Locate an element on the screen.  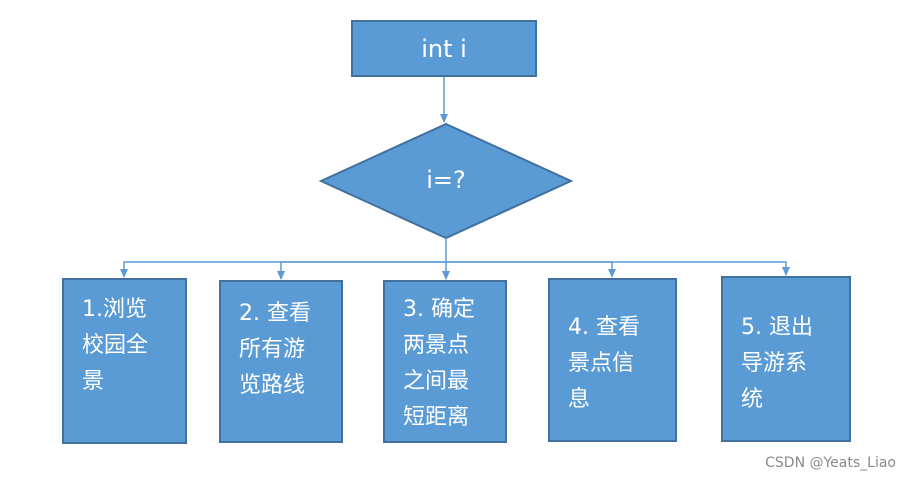
option-shortest-path: 3. 确定 两景点 之间最 短距离 is located at coordinates (445, 361).